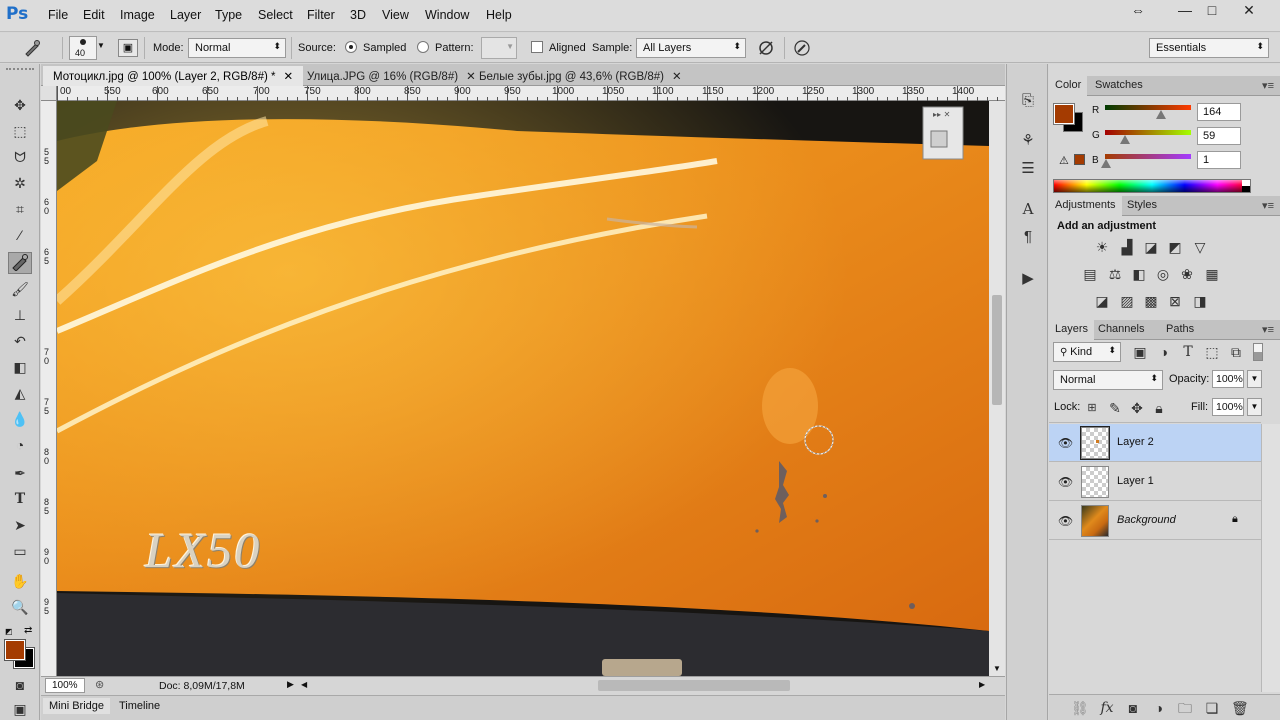 This screenshot has width=1280, height=720. Describe the element at coordinates (20, 341) in the screenshot. I see `history-brush-tool-icon: ↶` at that location.